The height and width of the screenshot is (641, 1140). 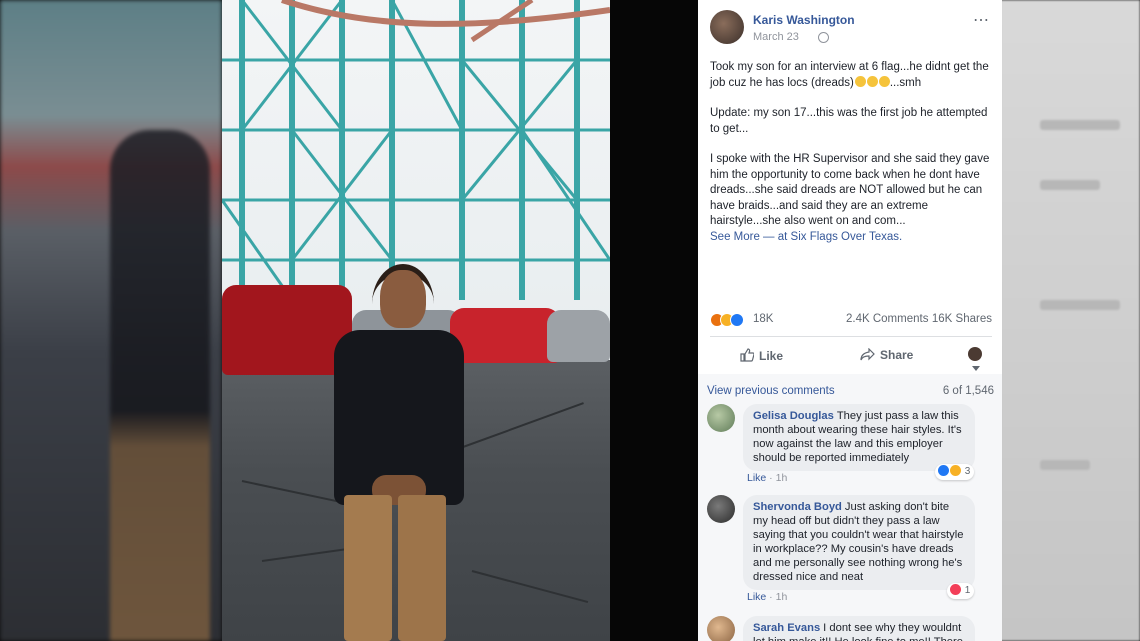 I want to click on like-button: Like, so click(x=761, y=355).